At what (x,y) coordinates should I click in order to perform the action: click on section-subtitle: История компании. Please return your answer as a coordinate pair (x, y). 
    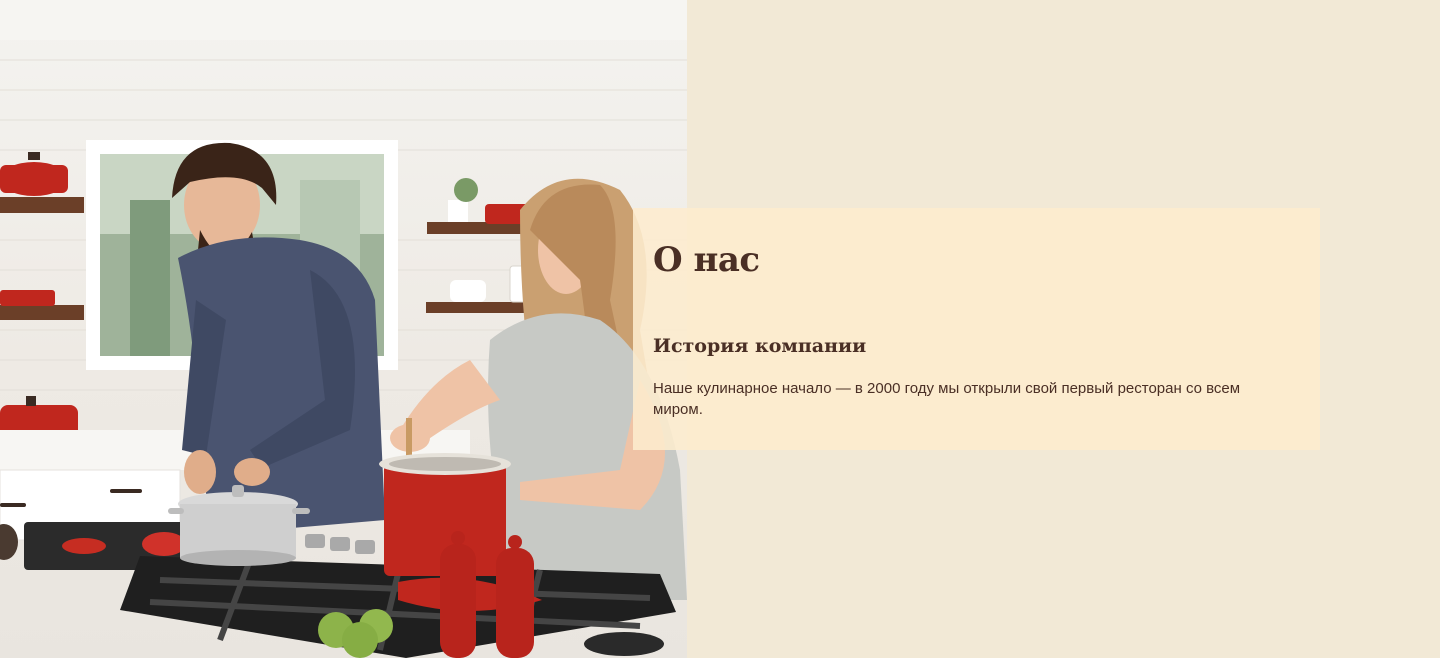
    Looking at the image, I should click on (760, 346).